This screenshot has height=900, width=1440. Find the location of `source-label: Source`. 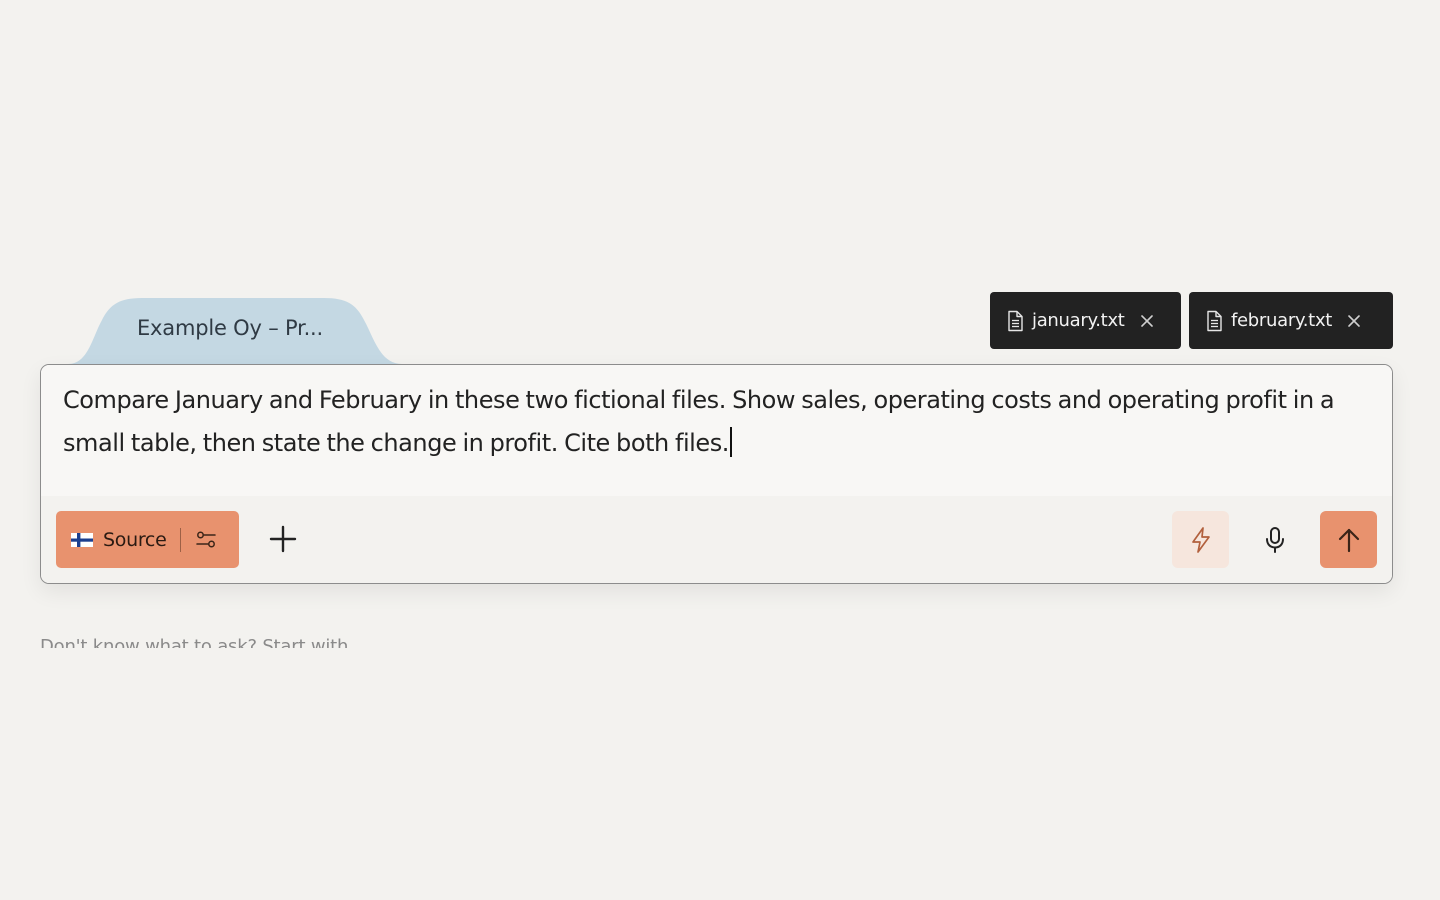

source-label: Source is located at coordinates (135, 539).